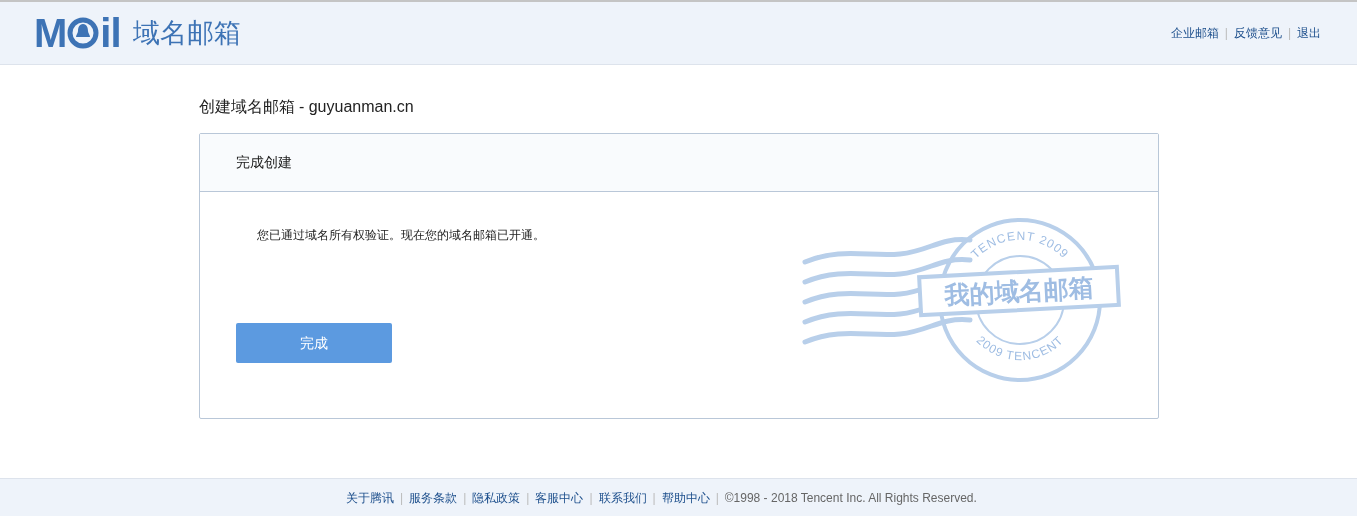 Image resolution: width=1357 pixels, height=516 pixels. I want to click on footer-link: 联系我们, so click(622, 497).